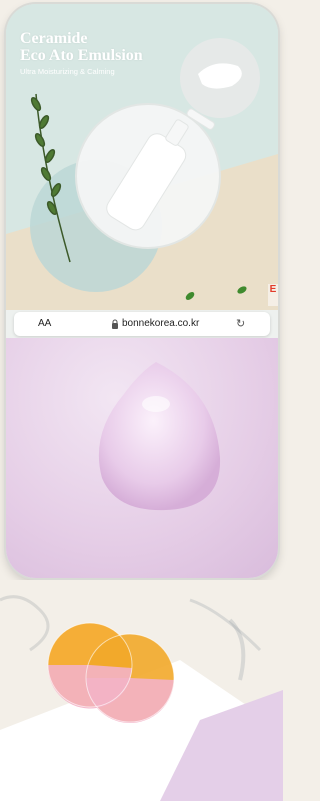 Image resolution: width=320 pixels, height=801 pixels. Describe the element at coordinates (81, 47) in the screenshot. I see `product-title: Ceramide Eco Ato Emulsion` at that location.